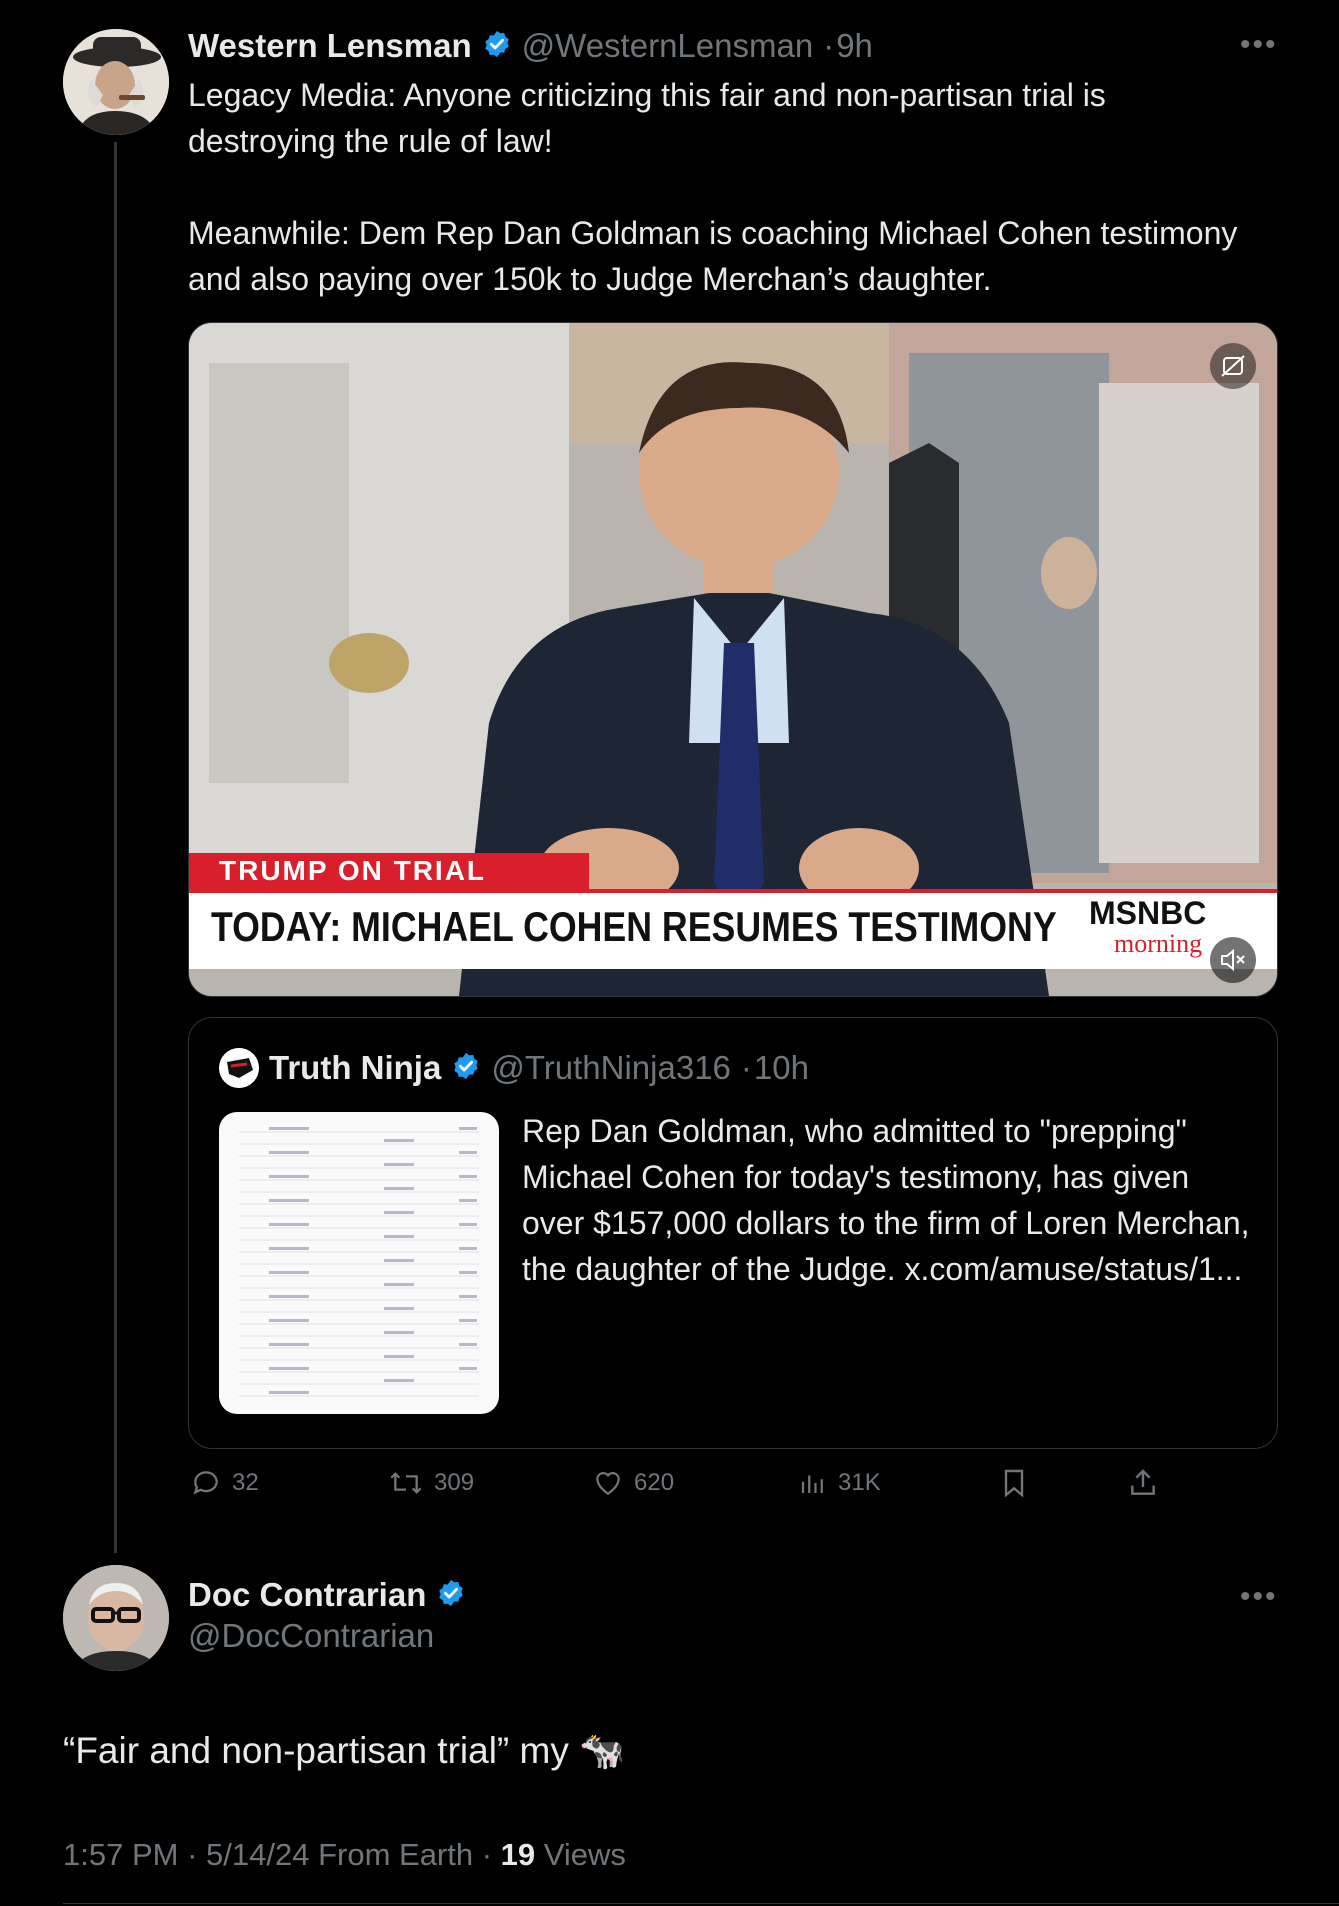  Describe the element at coordinates (668, 46) in the screenshot. I see `author-handle: @WesternLensman` at that location.